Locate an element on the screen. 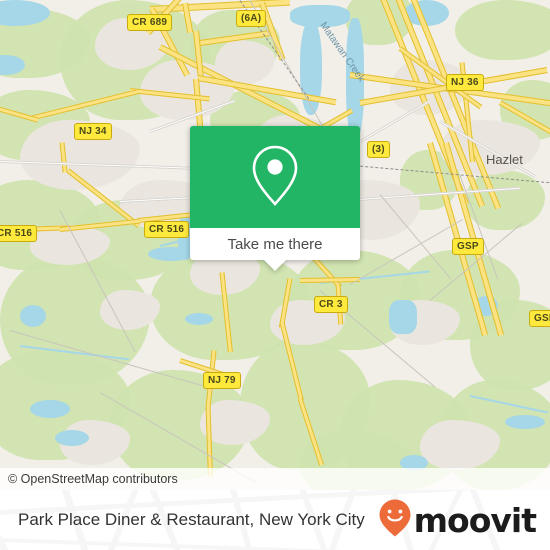  road-shield-gsp-north: GSP is located at coordinates (468, 246).